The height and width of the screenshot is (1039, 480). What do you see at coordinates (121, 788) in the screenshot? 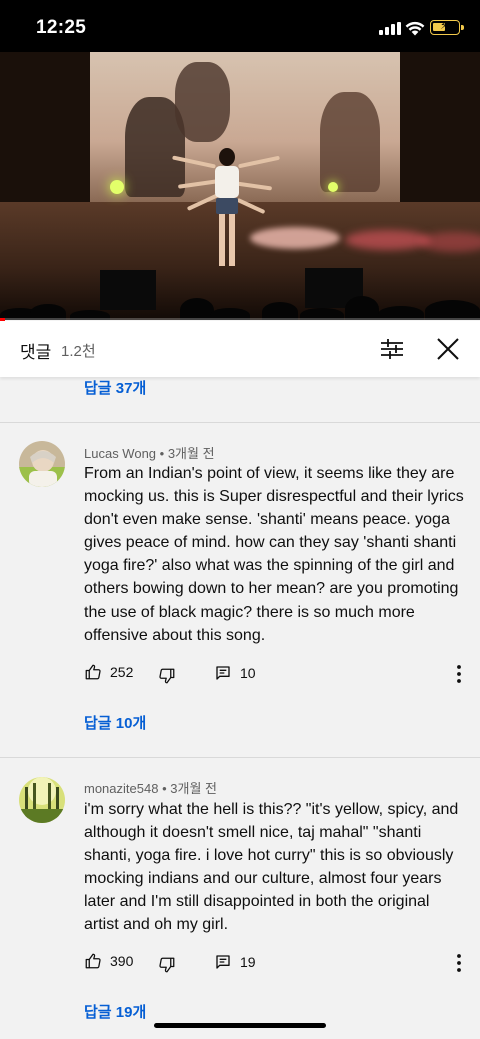
I see `comment-author: monazite548` at bounding box center [121, 788].